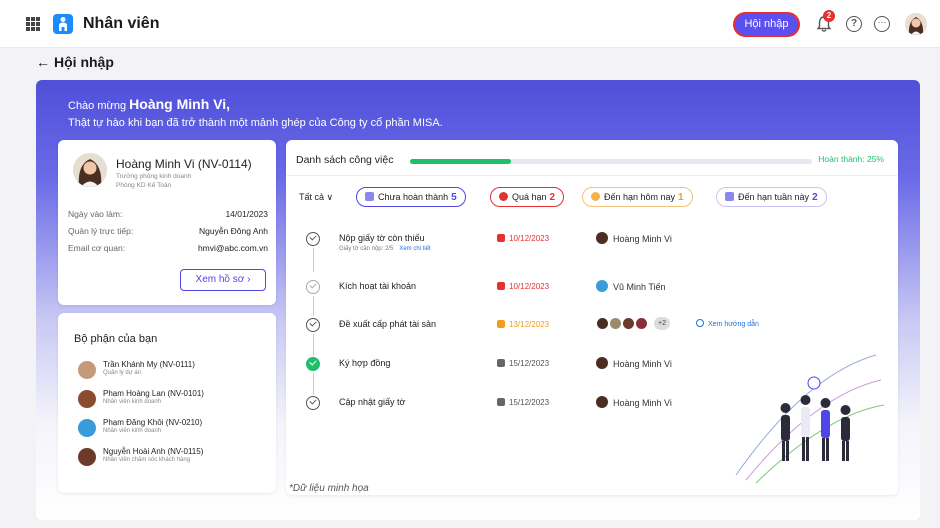 The image size is (940, 528). I want to click on chip-overdue: Quá hạn 2, so click(527, 197).